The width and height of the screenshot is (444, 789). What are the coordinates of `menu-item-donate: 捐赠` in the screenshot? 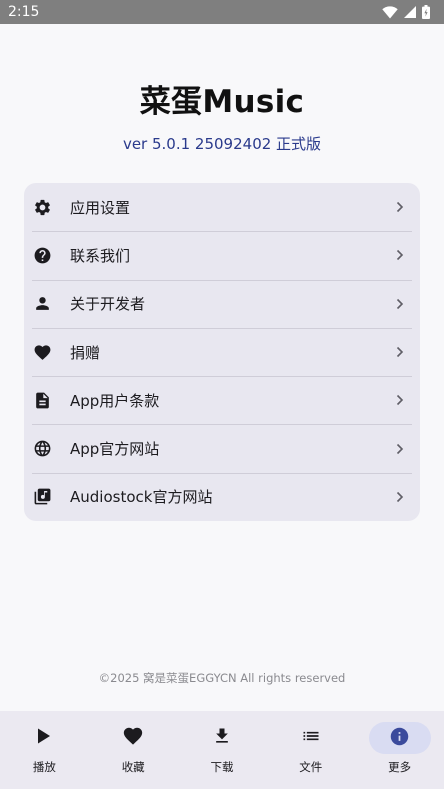 It's located at (222, 351).